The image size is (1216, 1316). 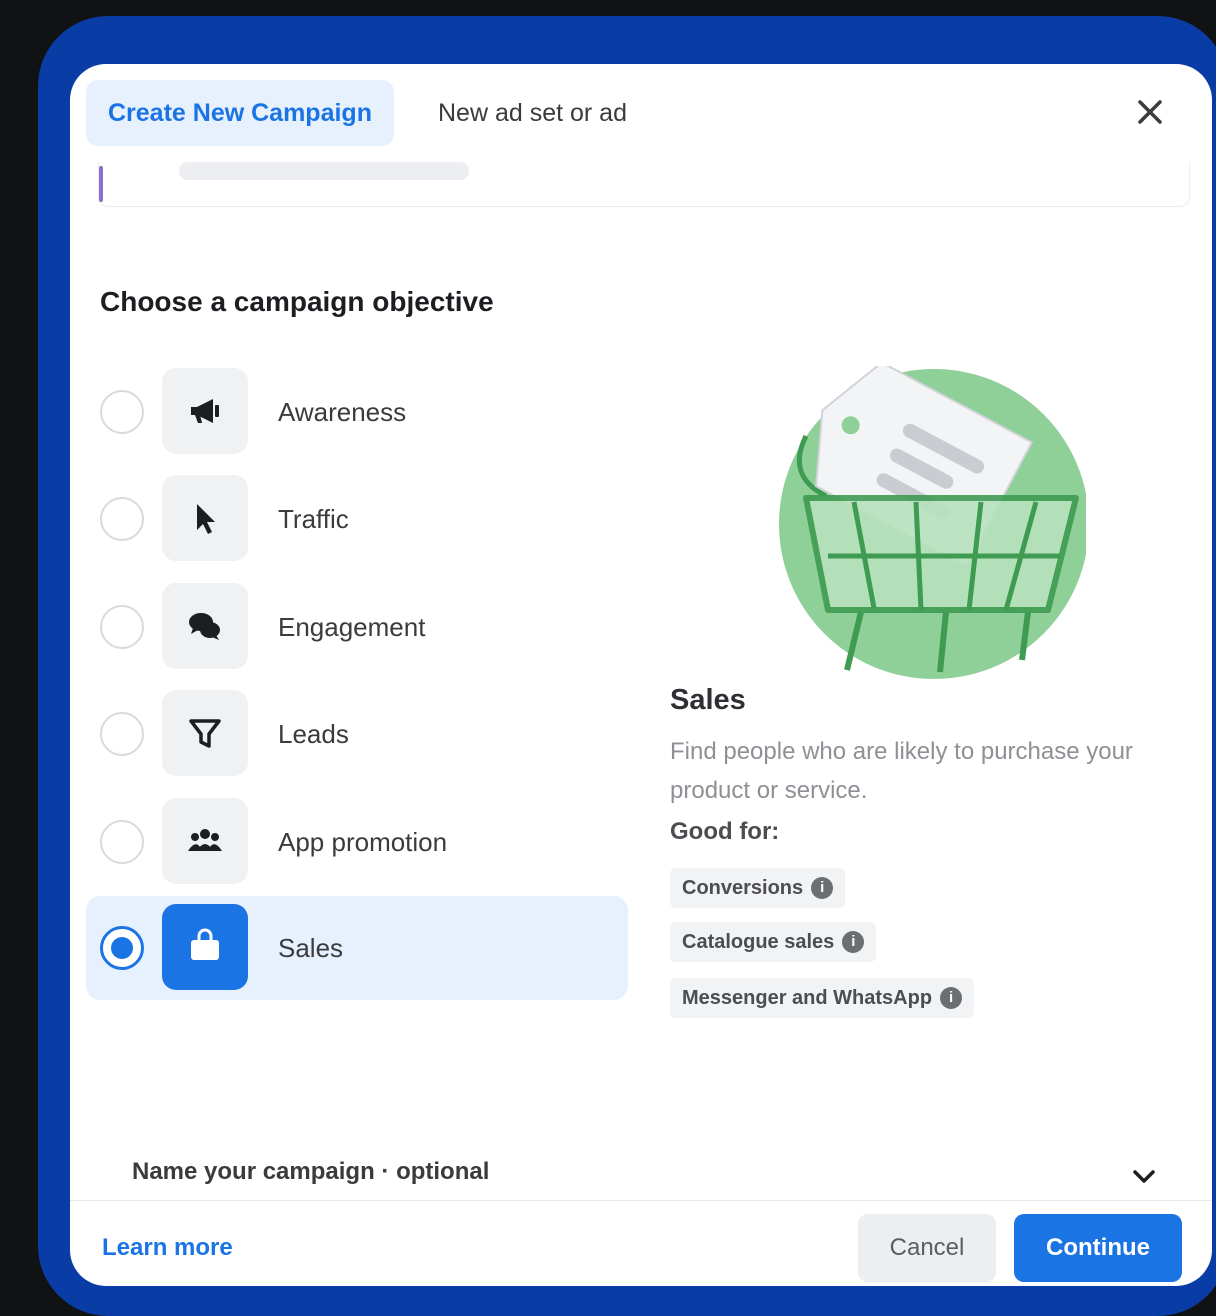 What do you see at coordinates (708, 700) in the screenshot?
I see `objective-detail-title: Sales` at bounding box center [708, 700].